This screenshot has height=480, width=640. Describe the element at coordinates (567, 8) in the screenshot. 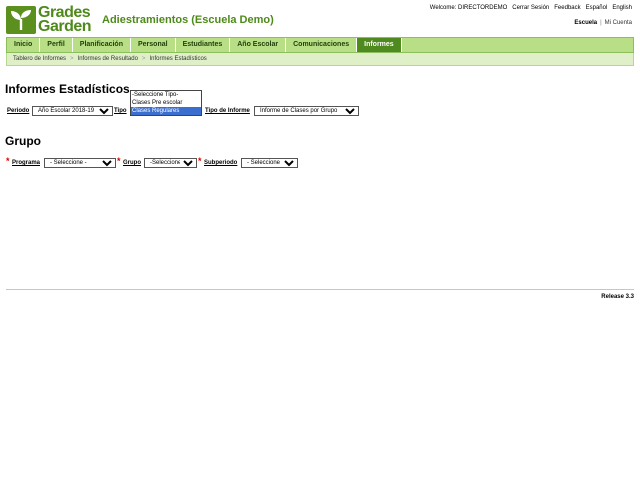

I see `feedback-link: Feedback` at that location.